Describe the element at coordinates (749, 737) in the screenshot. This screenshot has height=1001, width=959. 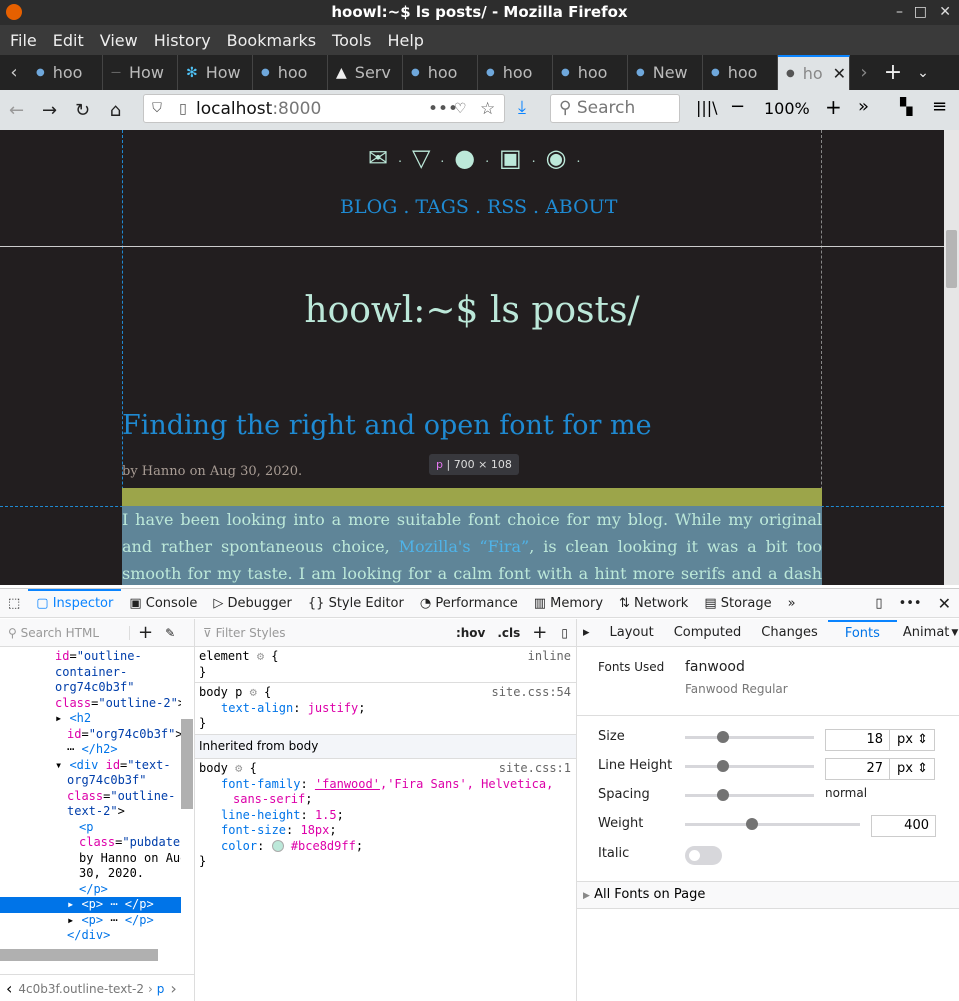
I see `size-slider` at that location.